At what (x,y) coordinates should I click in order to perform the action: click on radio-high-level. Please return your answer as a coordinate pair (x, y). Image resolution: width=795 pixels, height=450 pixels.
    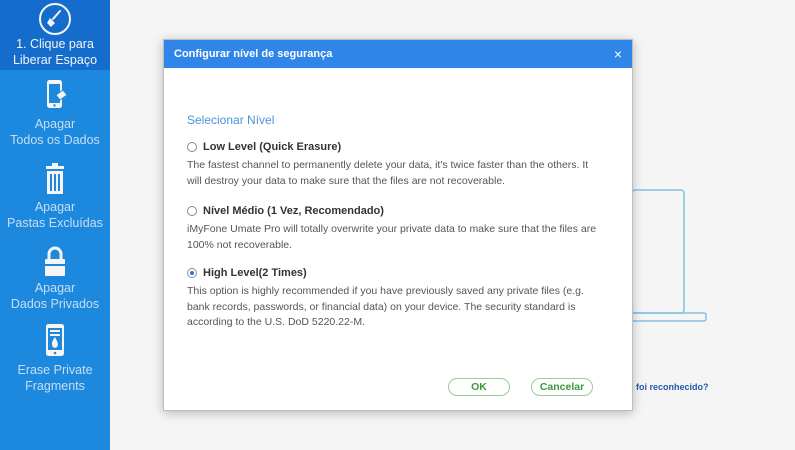
    Looking at the image, I should click on (192, 273).